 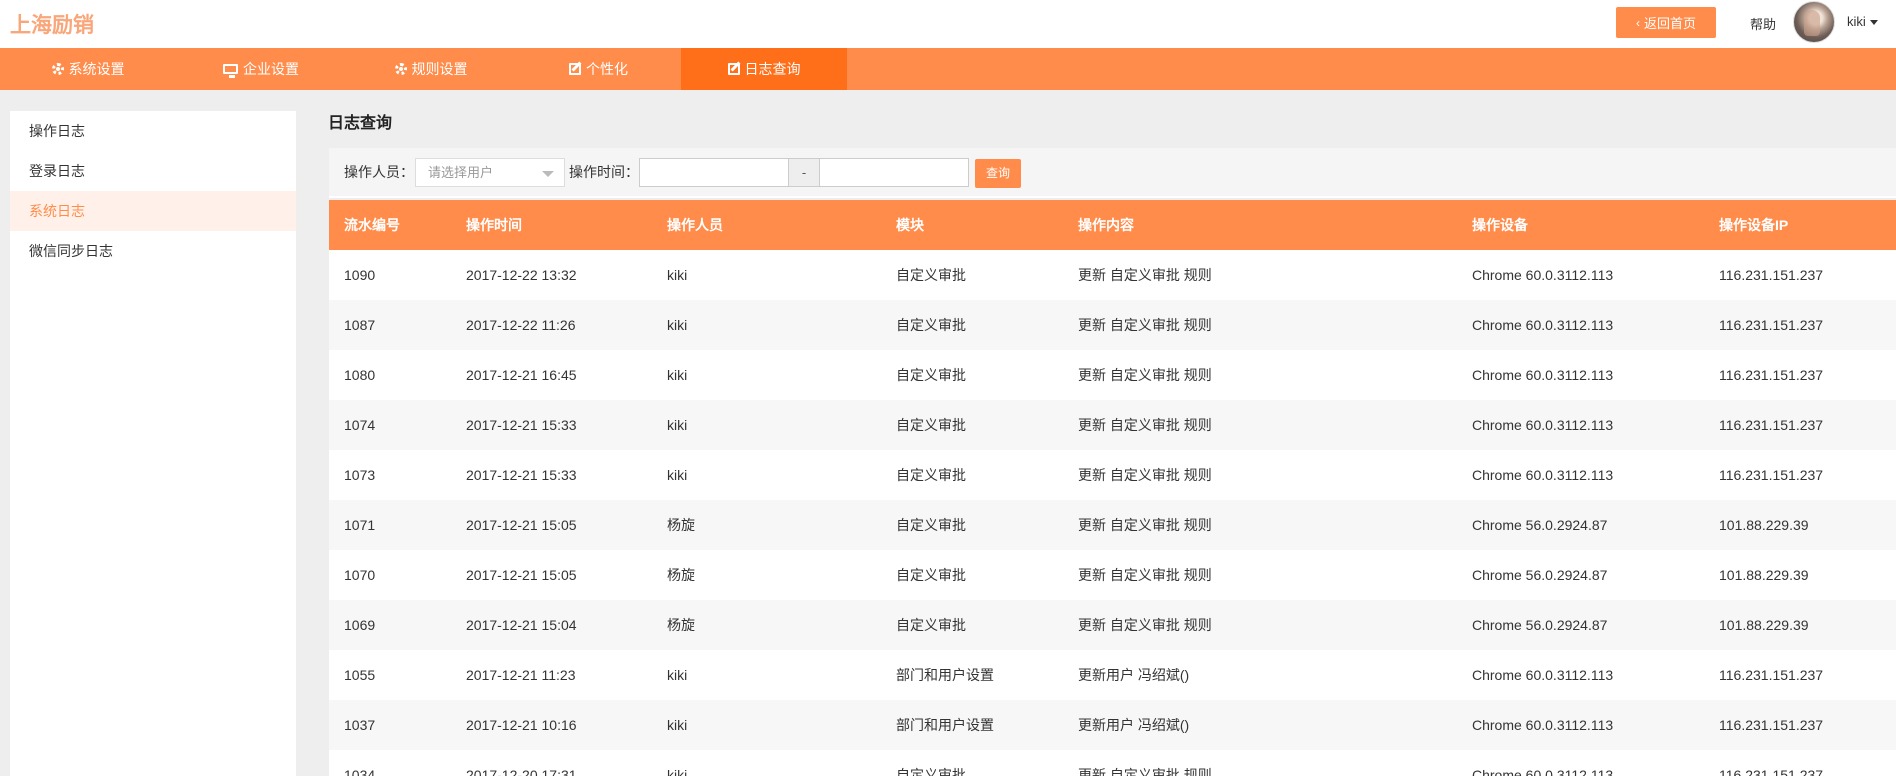 I want to click on main-nav: 系统设置 企业设置 规则设置 个性化 日志查询, so click(x=948, y=69).